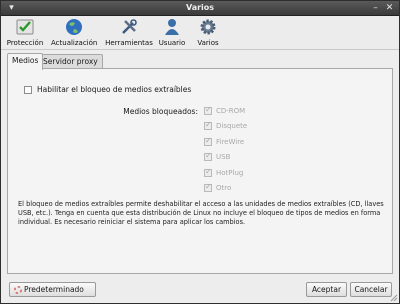 The width and height of the screenshot is (400, 304). Describe the element at coordinates (172, 27) in the screenshot. I see `user-icon` at that location.